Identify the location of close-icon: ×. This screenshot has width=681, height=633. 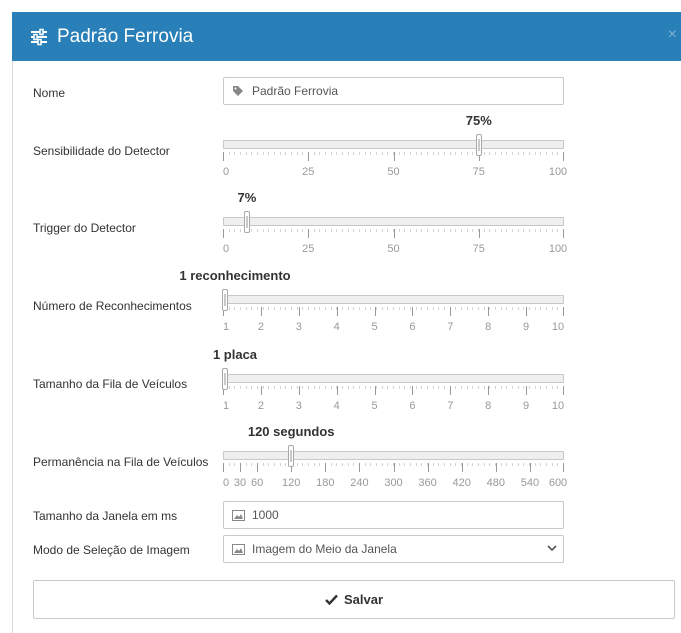
(672, 35).